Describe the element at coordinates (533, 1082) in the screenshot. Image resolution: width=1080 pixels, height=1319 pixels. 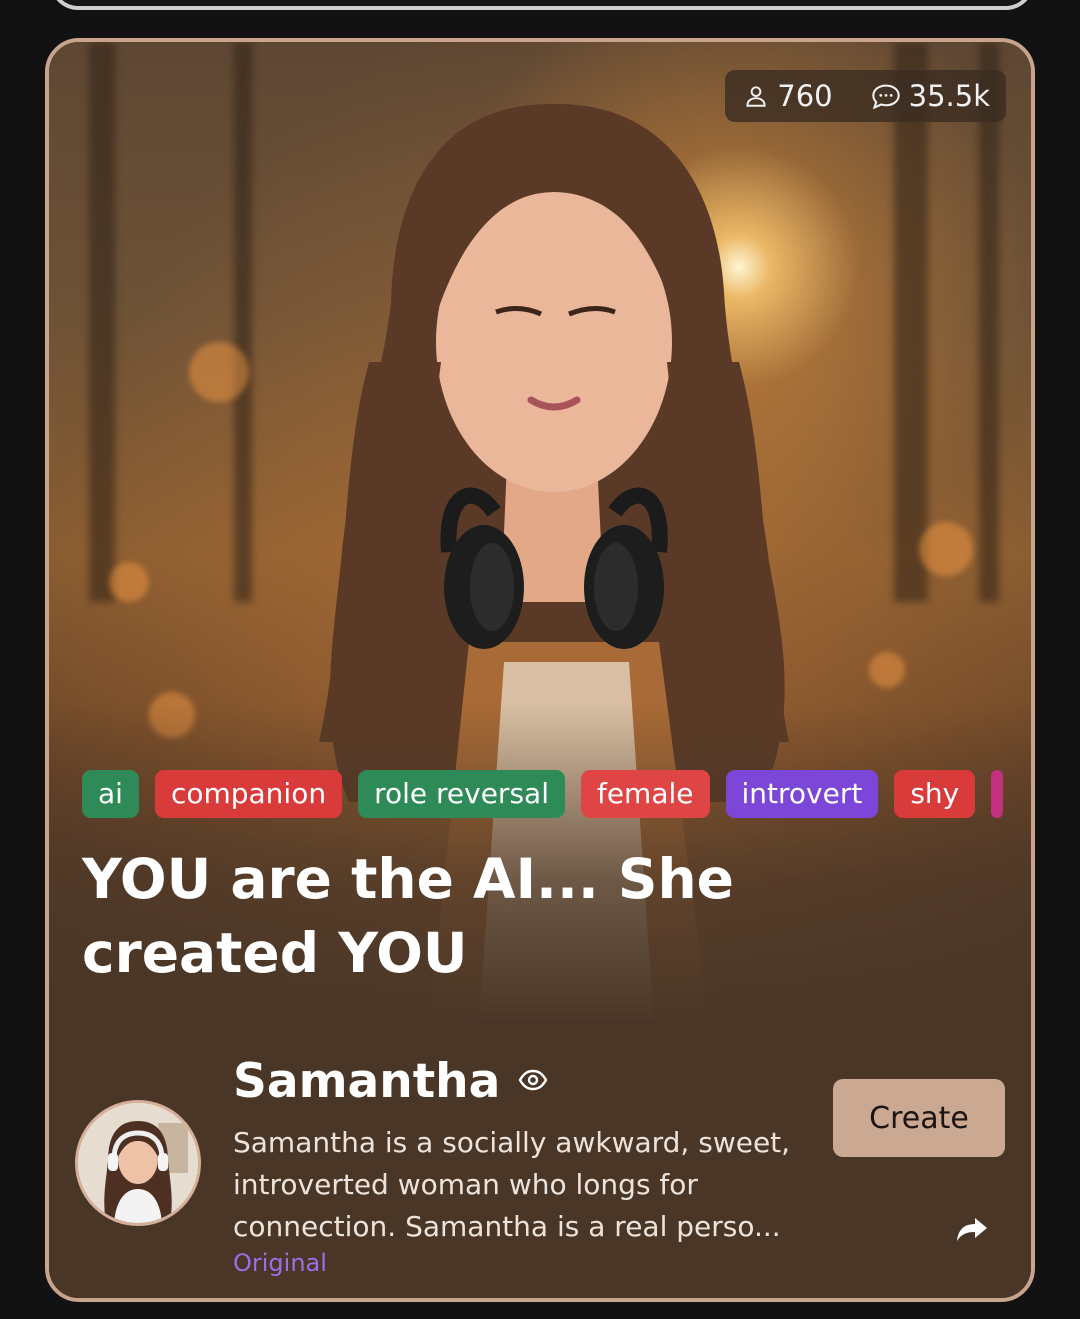
I see `eye-icon` at that location.